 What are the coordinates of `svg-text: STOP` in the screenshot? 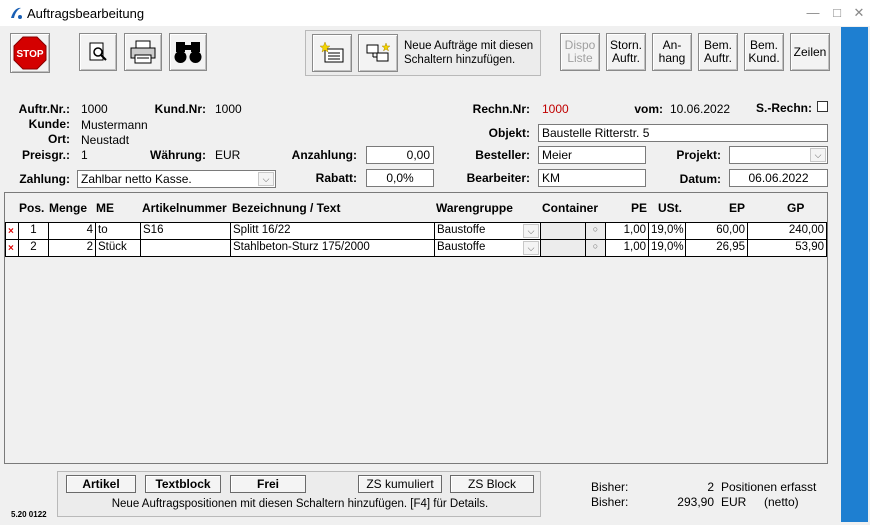 It's located at (29, 54).